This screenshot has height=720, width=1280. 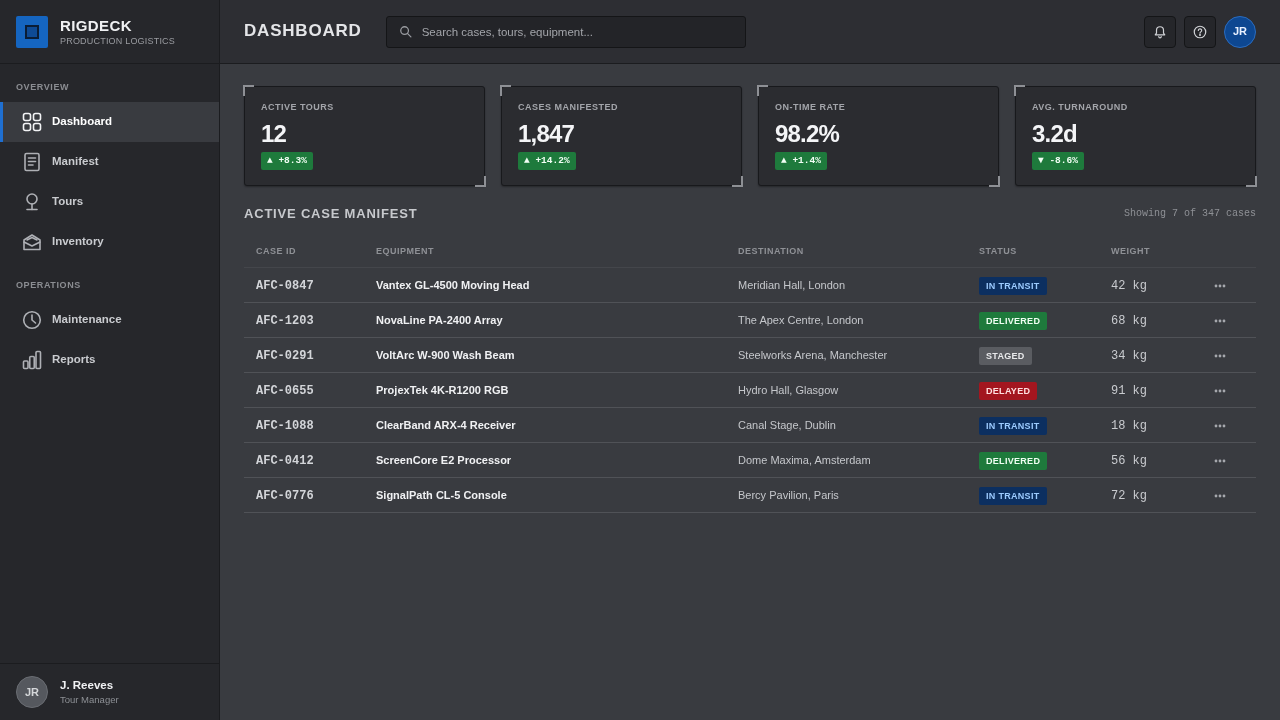 What do you see at coordinates (441, 495) in the screenshot?
I see `equipment-name: SignalPath CL-5 Console` at bounding box center [441, 495].